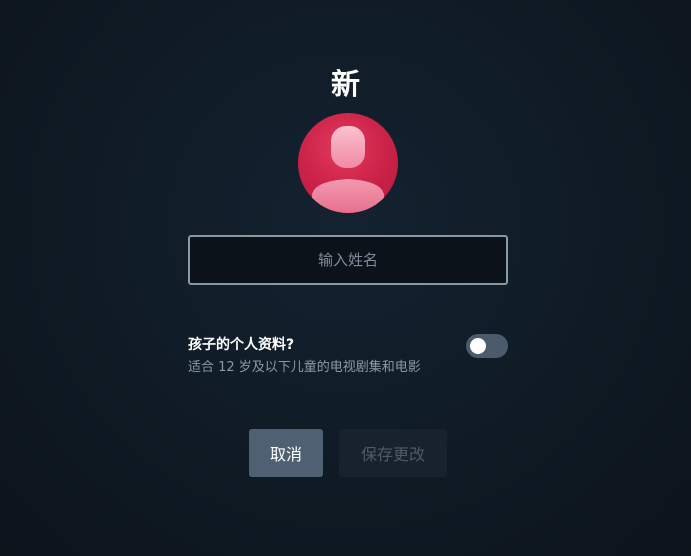 Image resolution: width=691 pixels, height=556 pixels. I want to click on avatar, so click(348, 163).